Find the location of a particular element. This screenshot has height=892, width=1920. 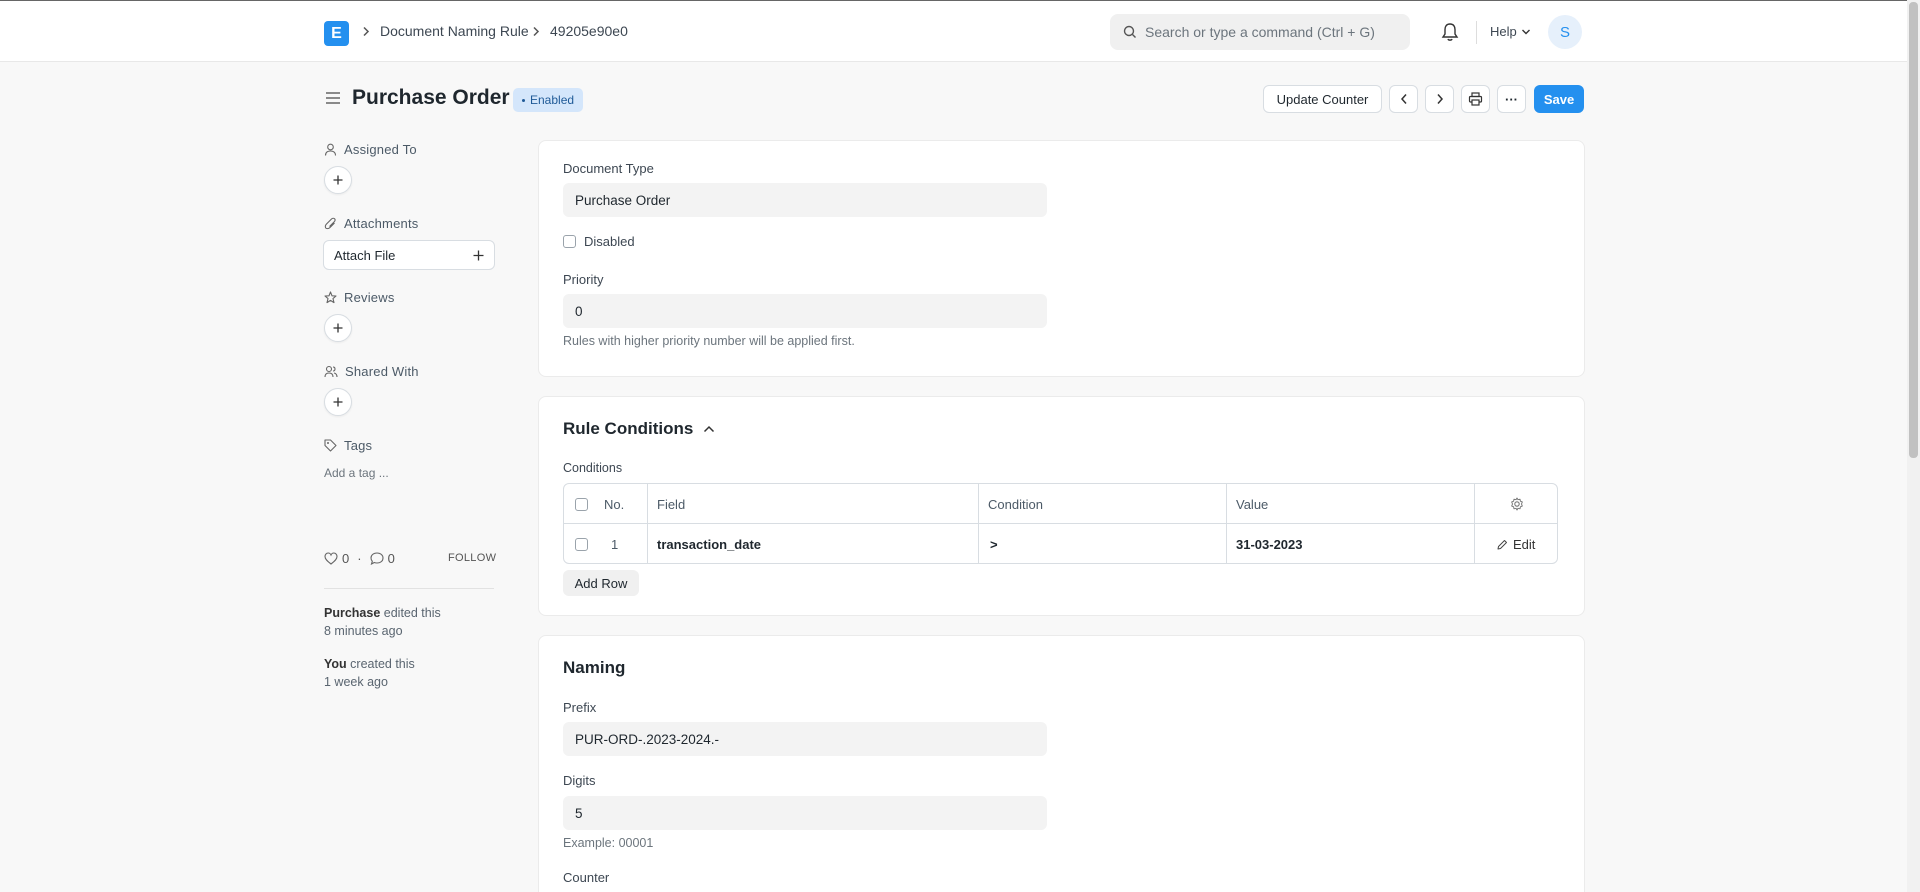

printer-icon is located at coordinates (1475, 99).